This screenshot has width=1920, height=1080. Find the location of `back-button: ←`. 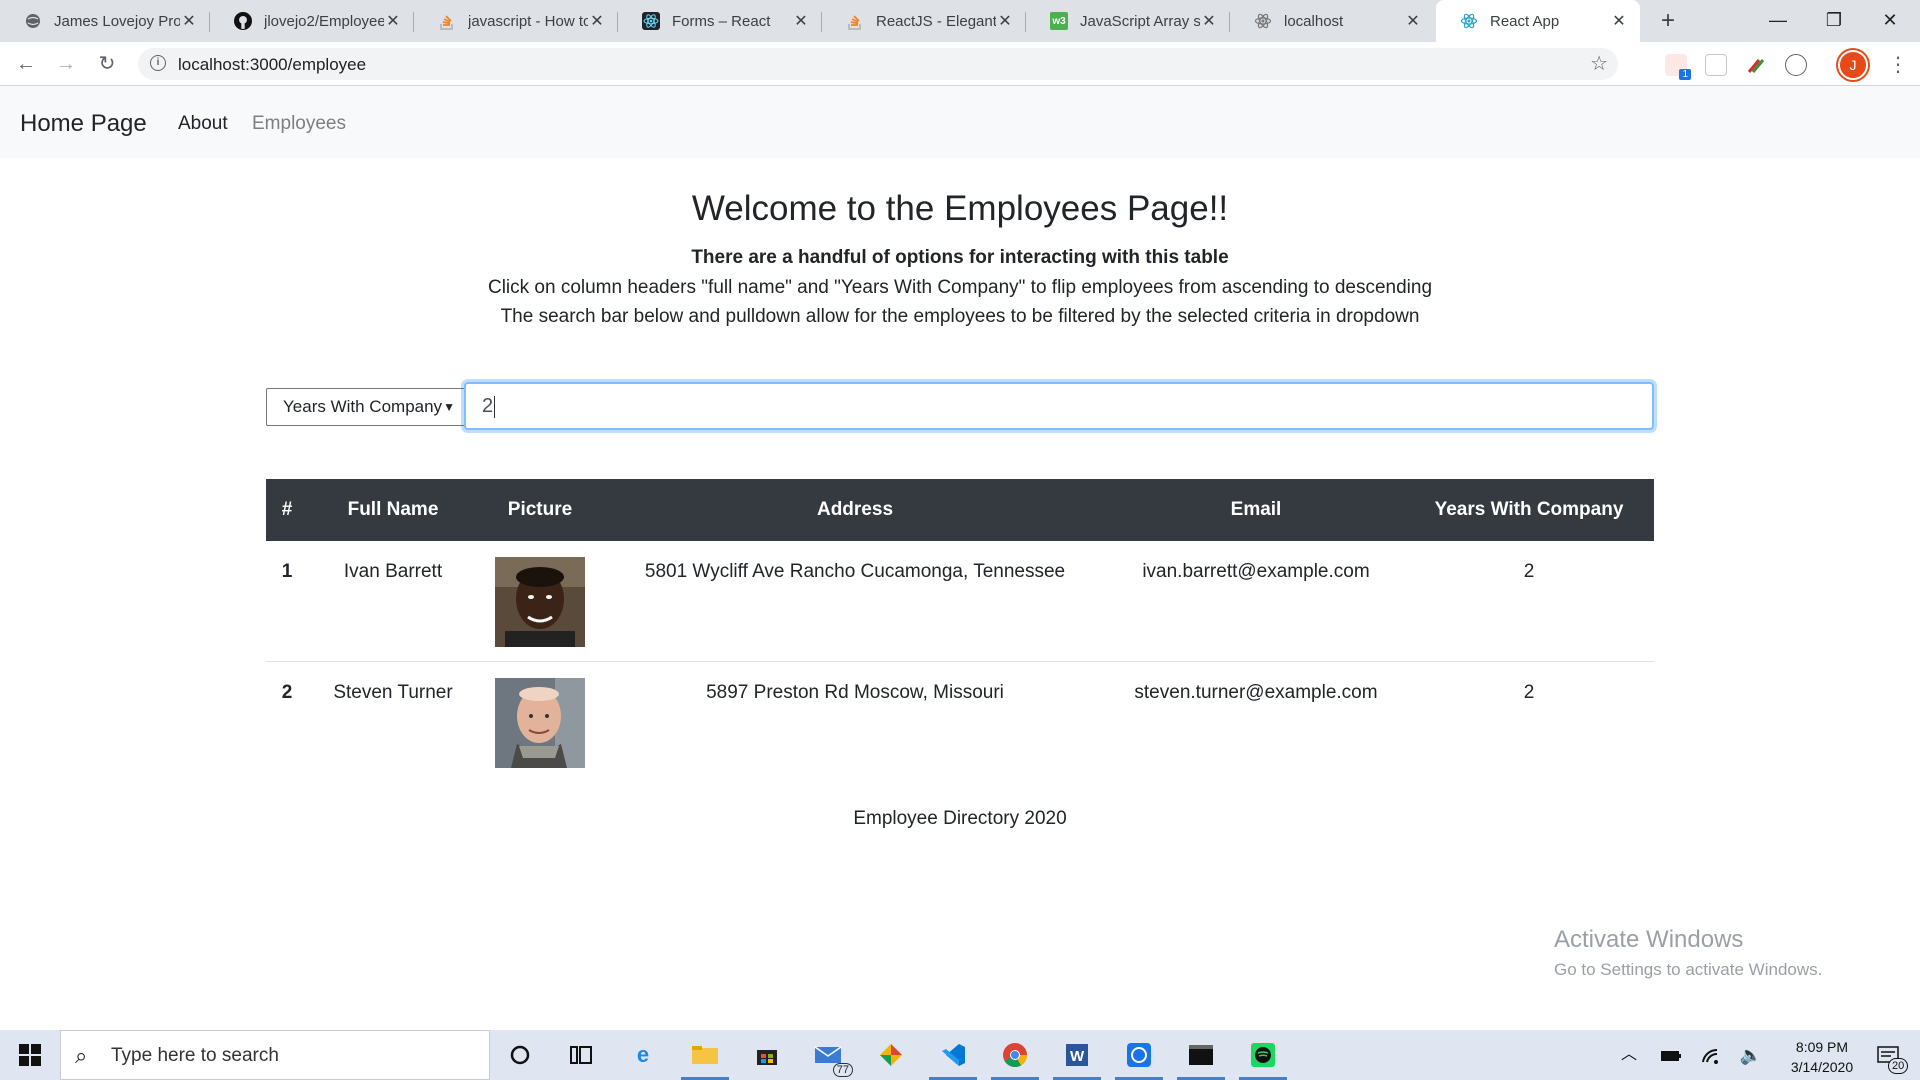

back-button: ← is located at coordinates (26, 64).